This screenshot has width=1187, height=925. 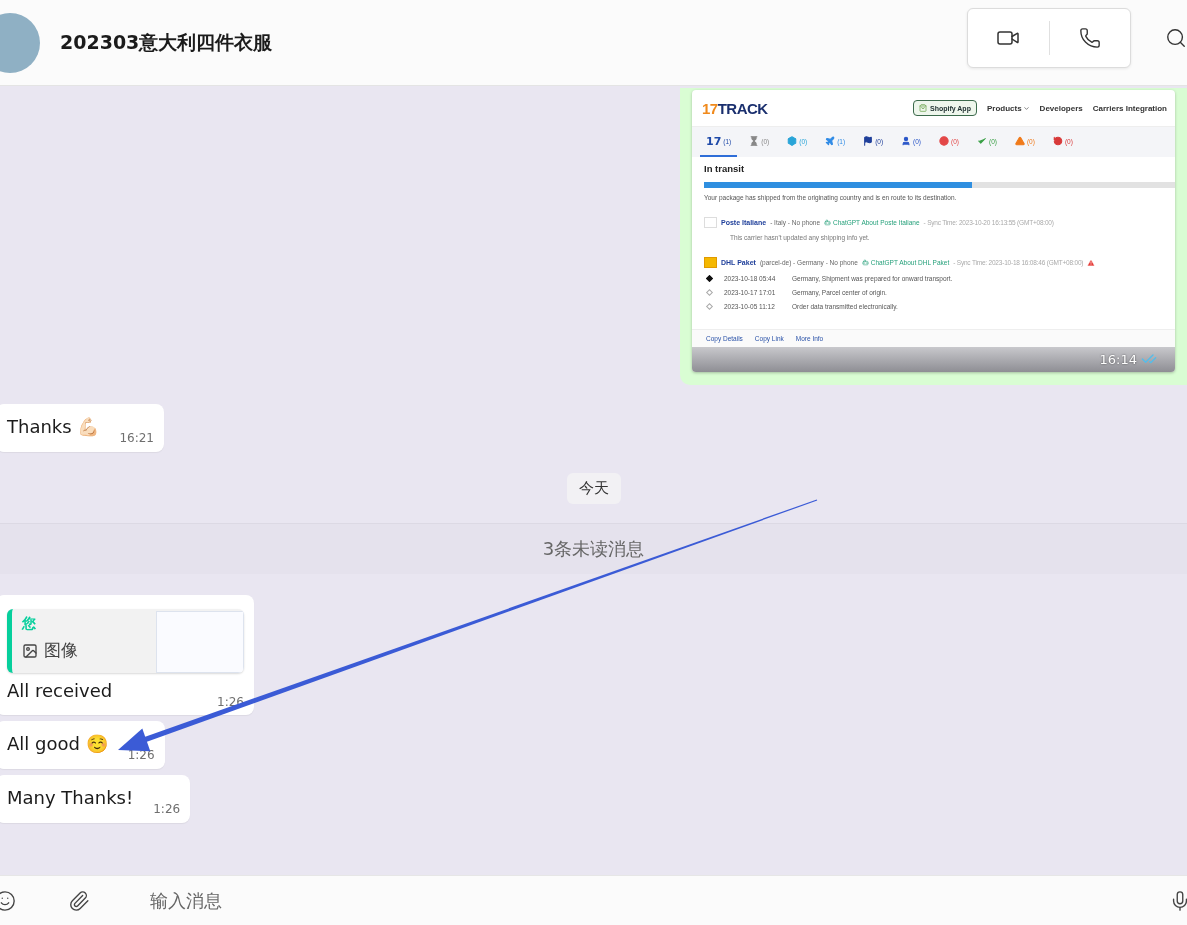 I want to click on status-title: In transit, so click(x=725, y=168).